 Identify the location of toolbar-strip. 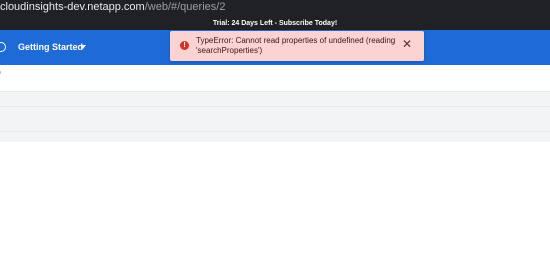
(275, 119).